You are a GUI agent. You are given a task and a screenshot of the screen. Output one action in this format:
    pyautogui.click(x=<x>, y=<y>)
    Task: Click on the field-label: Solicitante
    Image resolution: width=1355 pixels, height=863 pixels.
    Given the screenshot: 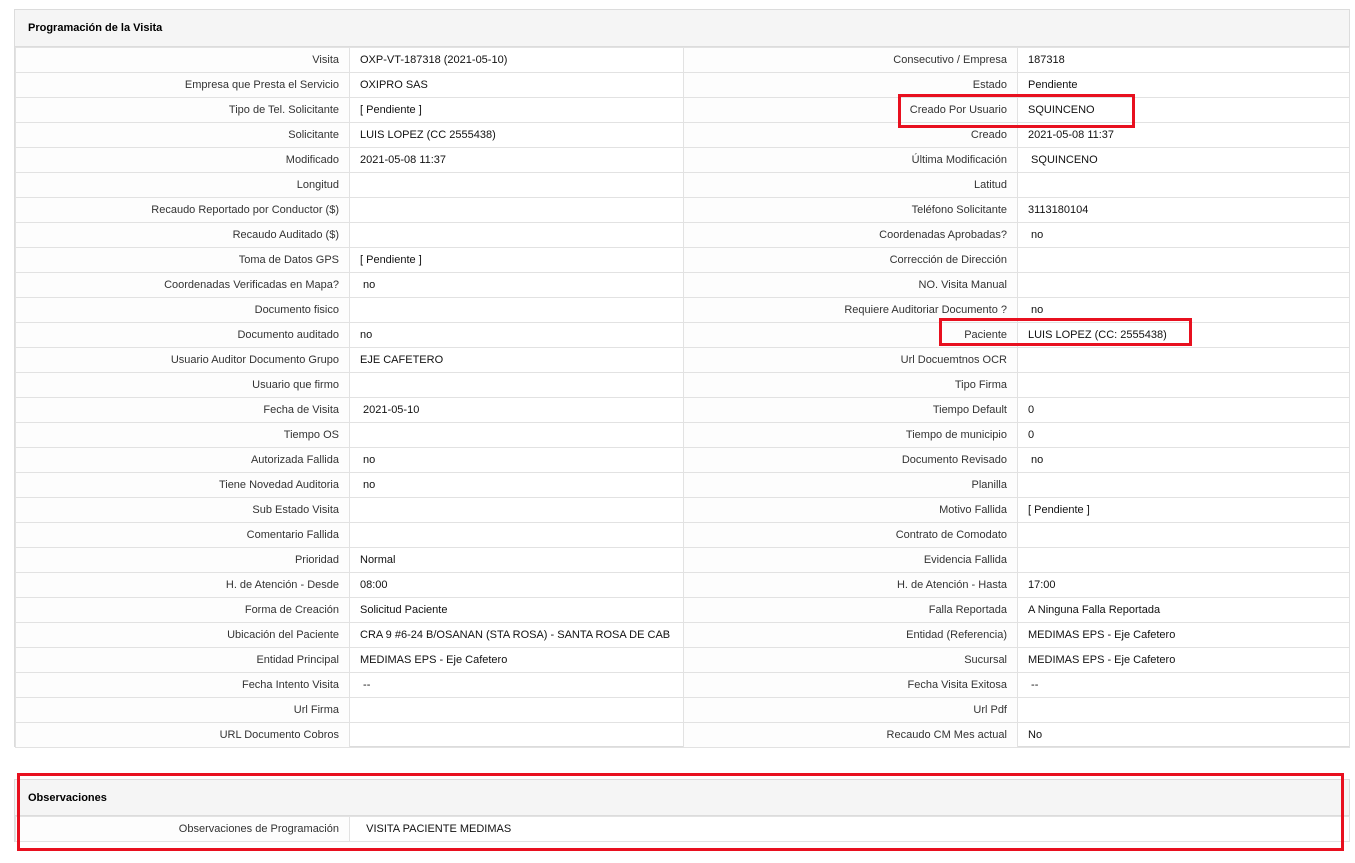 What is the action you would take?
    pyautogui.click(x=182, y=135)
    